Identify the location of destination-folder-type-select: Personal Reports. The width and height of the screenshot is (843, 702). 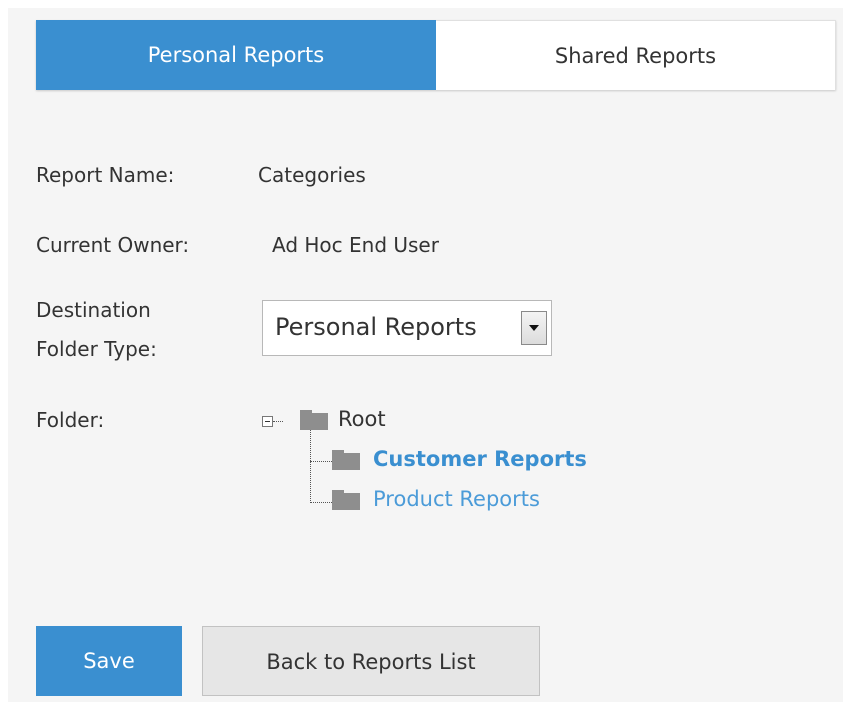
(407, 328).